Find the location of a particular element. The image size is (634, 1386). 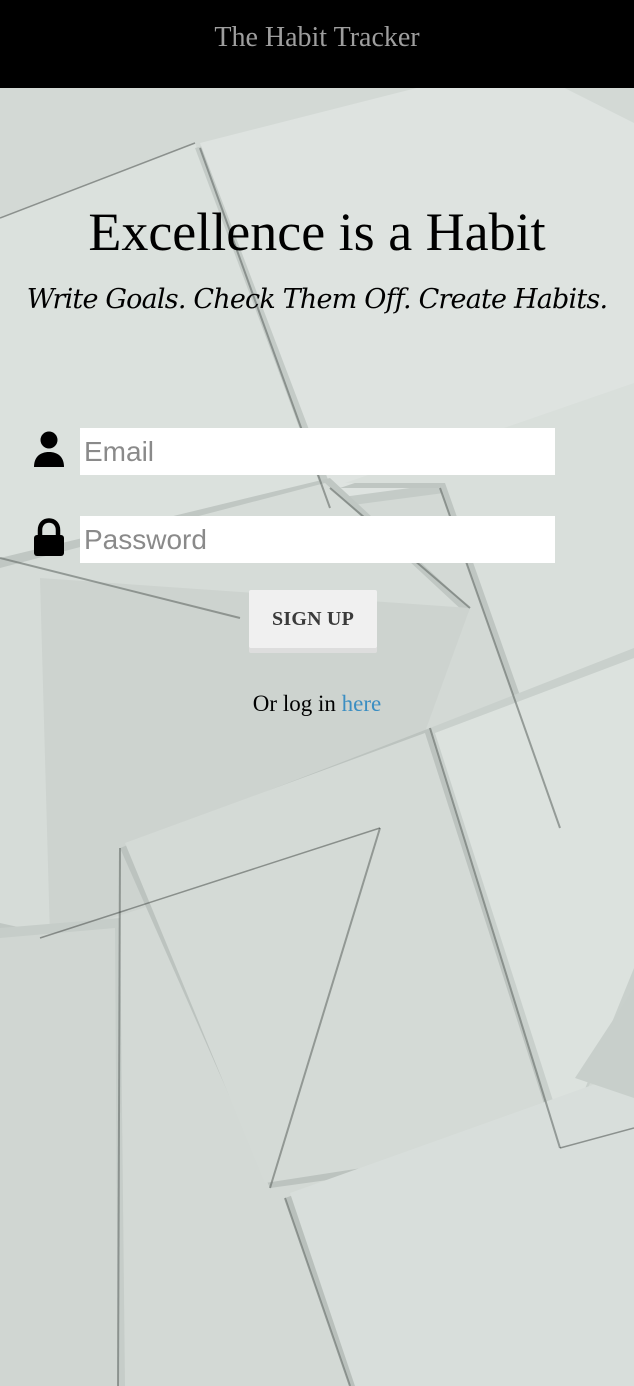

sign-up-button: SIGN UP is located at coordinates (313, 621).